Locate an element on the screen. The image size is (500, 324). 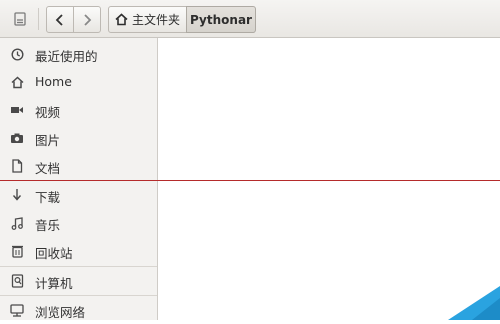
network-icon is located at coordinates (17, 310).